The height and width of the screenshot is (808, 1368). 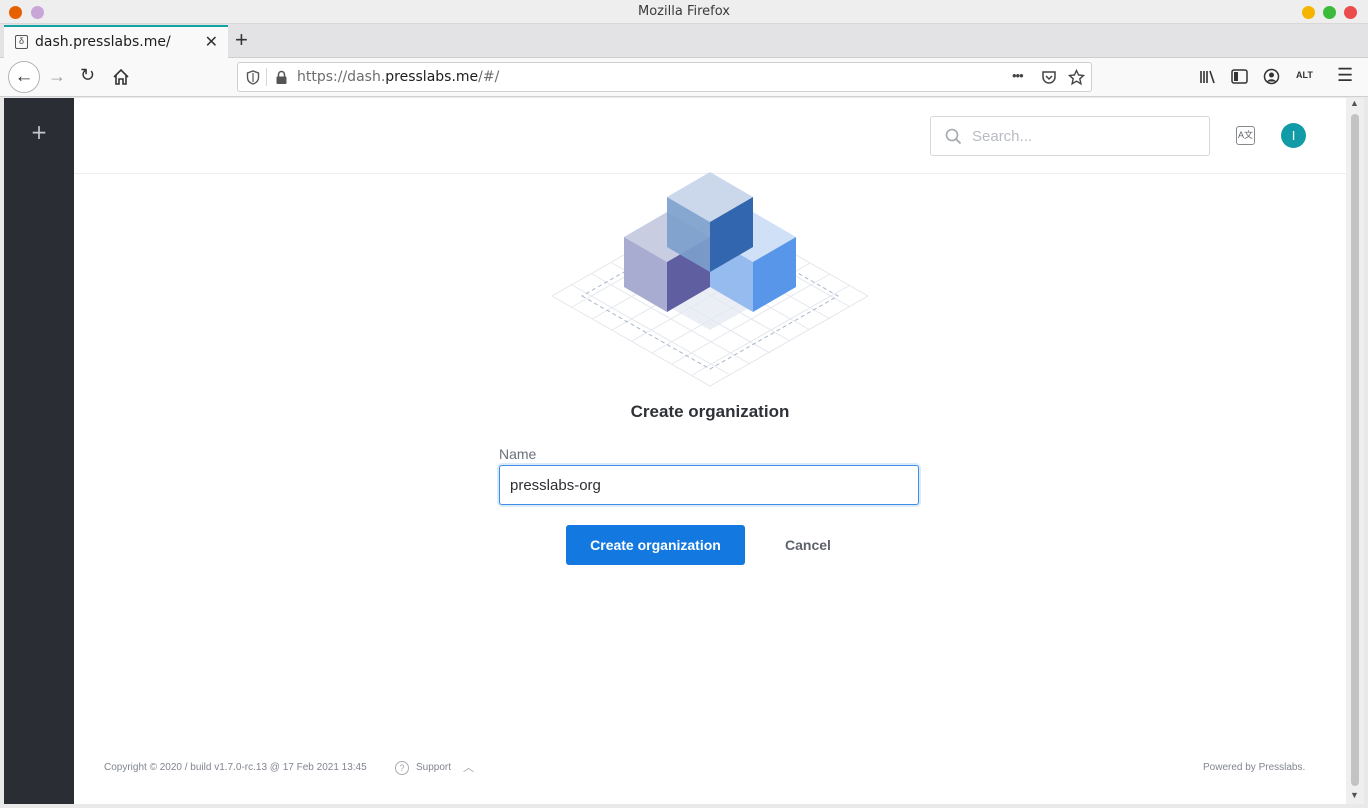 I want to click on scroll-up-icon: ▲, so click(x=1354, y=103).